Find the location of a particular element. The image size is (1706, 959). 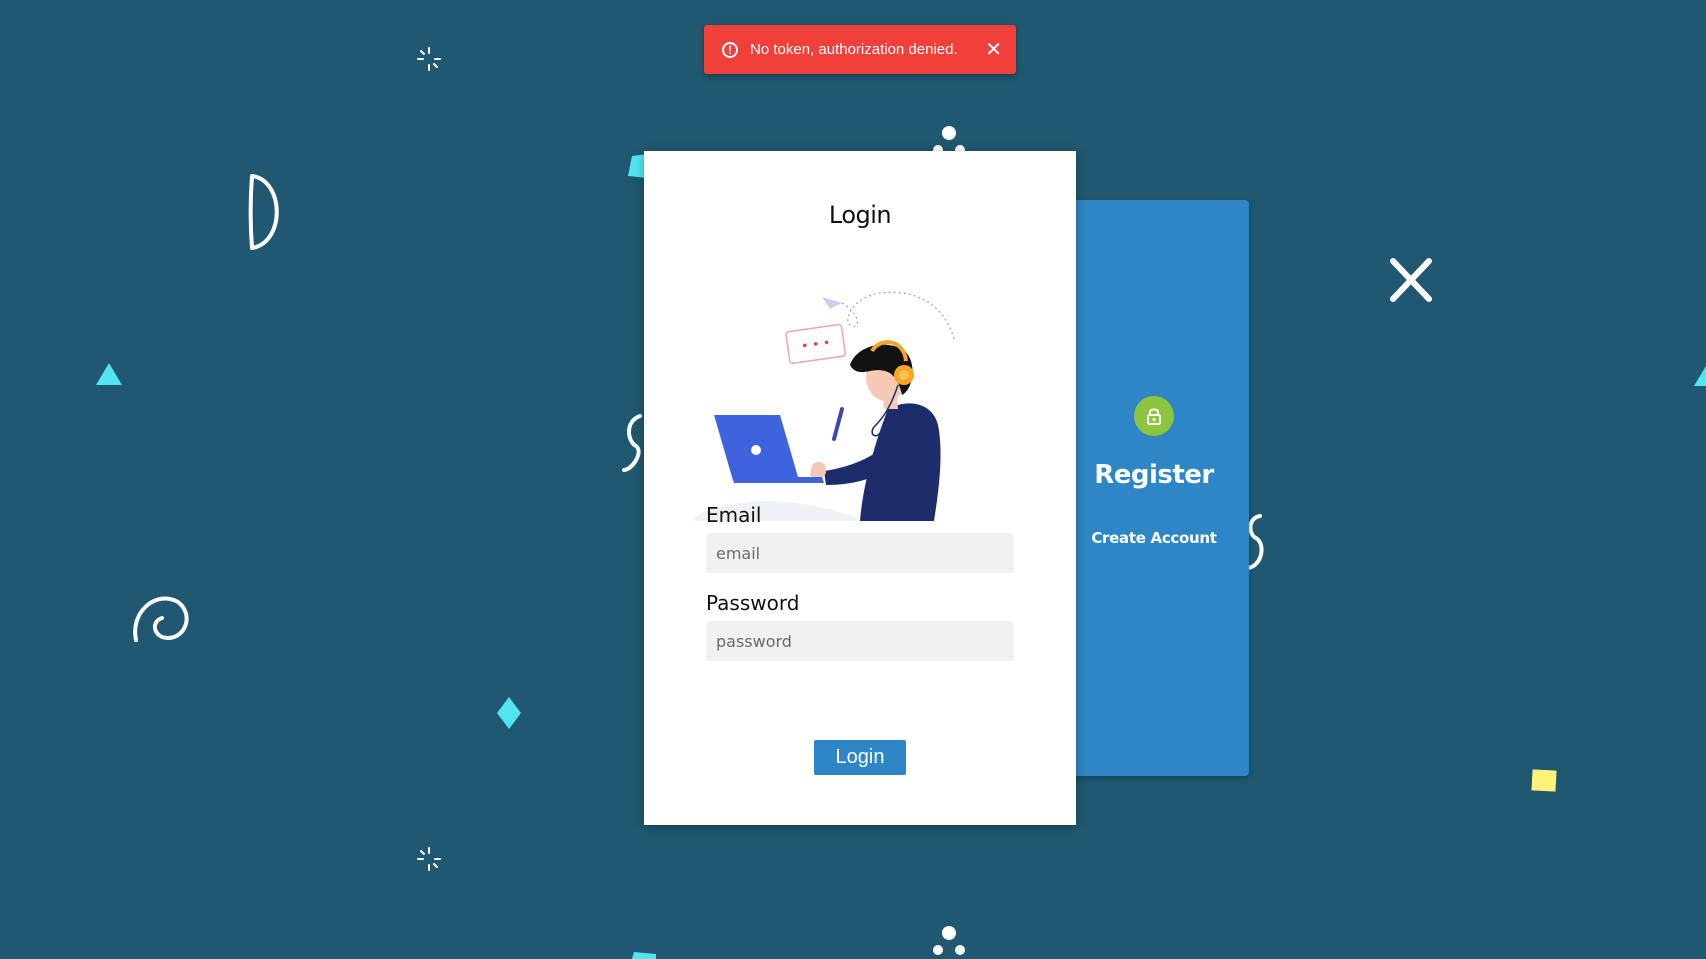

x-shape is located at coordinates (1411, 280).